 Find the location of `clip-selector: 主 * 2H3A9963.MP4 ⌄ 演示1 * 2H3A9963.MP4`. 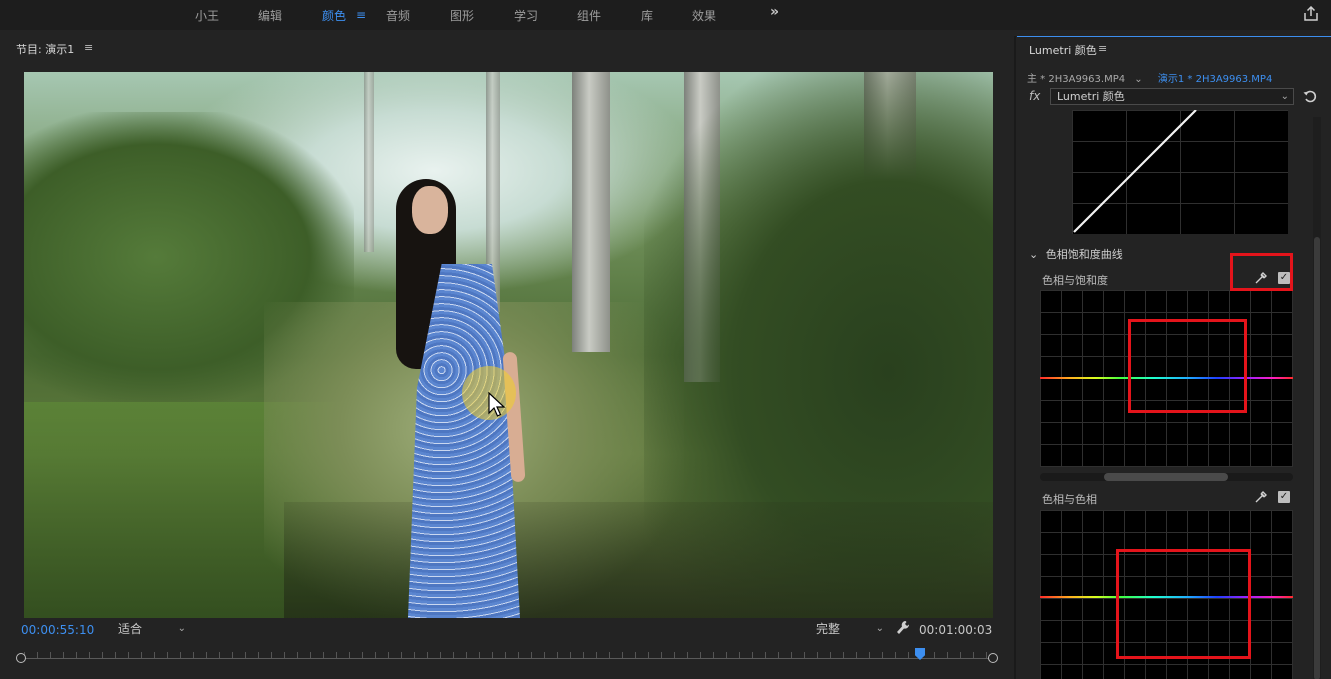

clip-selector: 主 * 2H3A9963.MP4 ⌄ 演示1 * 2H3A9963.MP4 is located at coordinates (1149, 77).